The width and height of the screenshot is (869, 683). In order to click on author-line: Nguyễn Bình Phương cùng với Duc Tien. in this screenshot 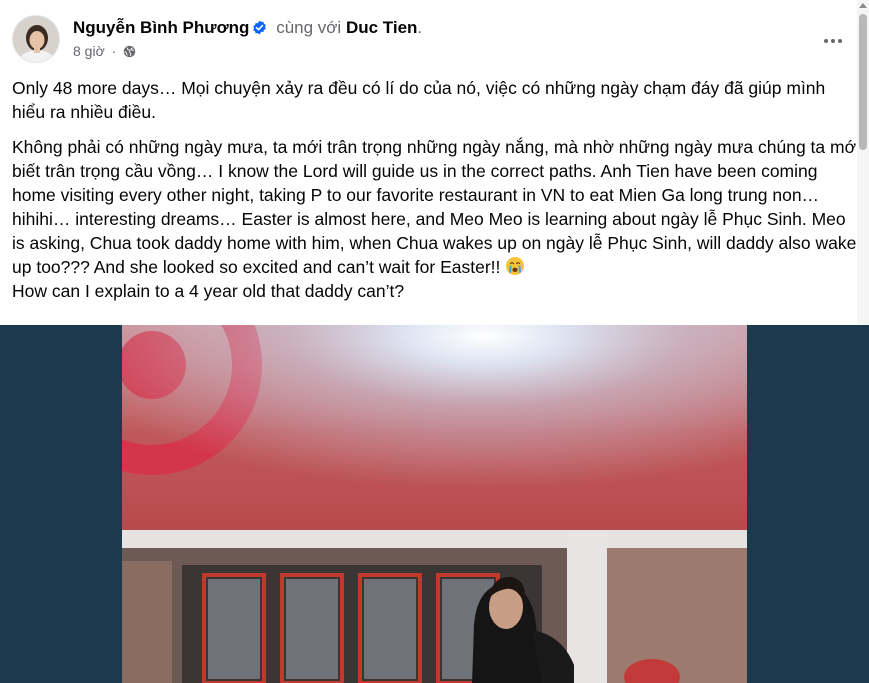, I will do `click(247, 28)`.